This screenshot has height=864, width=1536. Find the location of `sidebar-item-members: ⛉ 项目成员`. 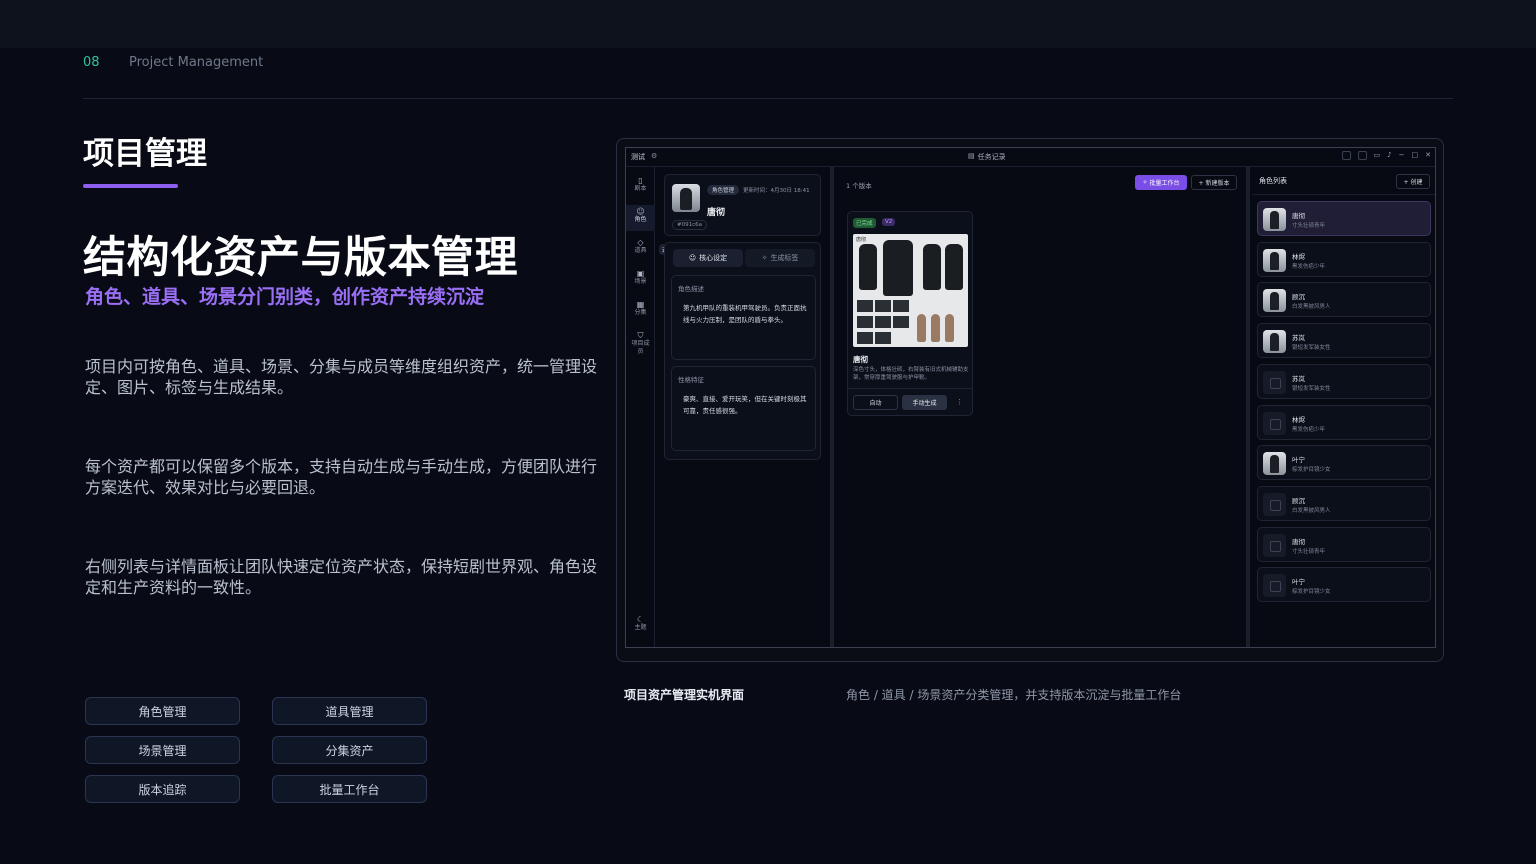

sidebar-item-members: ⛉ 项目成员 is located at coordinates (640, 344).